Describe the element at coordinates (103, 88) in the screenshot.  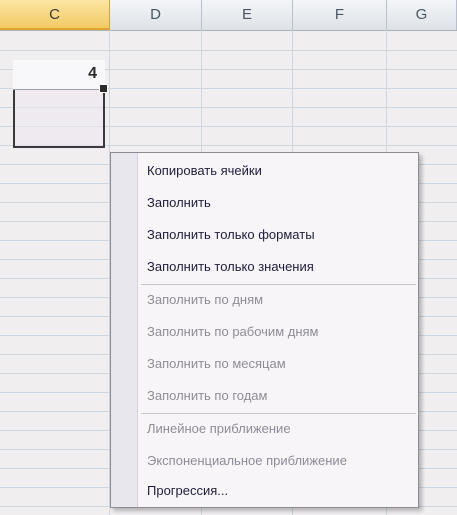
I see `autofill-handle` at that location.